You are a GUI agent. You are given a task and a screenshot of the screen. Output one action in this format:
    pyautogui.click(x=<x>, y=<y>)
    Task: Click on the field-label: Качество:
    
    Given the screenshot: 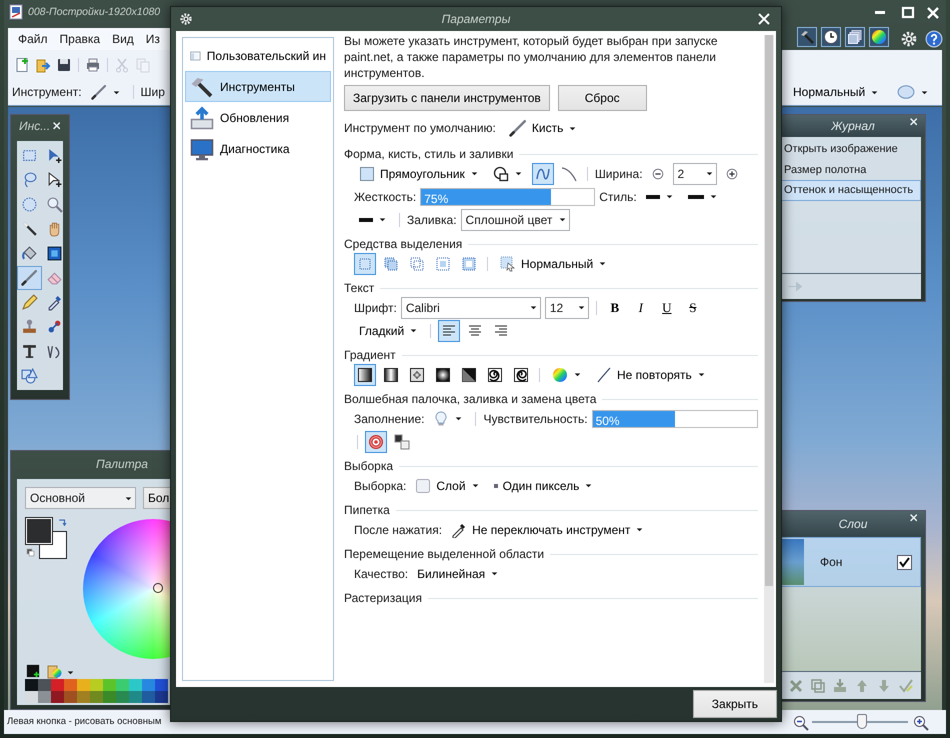 What is the action you would take?
    pyautogui.click(x=381, y=574)
    